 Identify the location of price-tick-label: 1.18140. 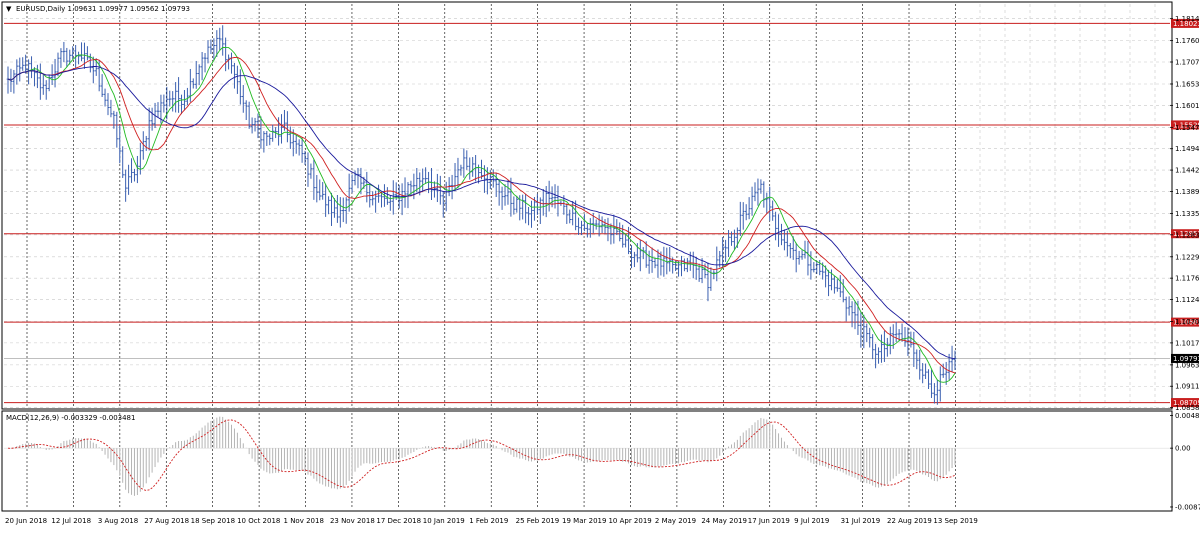
(1187, 19).